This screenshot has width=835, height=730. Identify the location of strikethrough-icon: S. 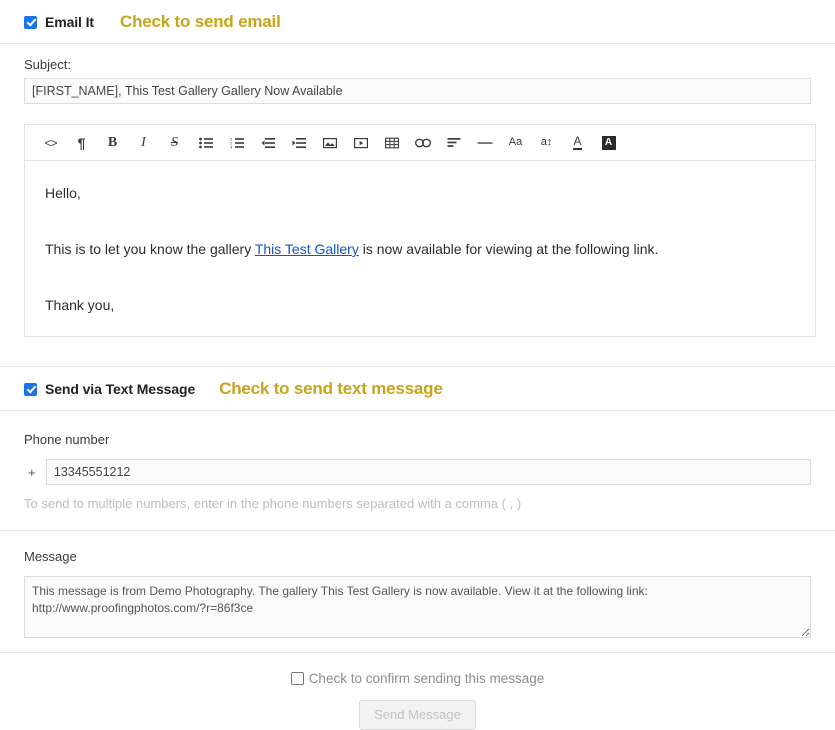
(174, 143).